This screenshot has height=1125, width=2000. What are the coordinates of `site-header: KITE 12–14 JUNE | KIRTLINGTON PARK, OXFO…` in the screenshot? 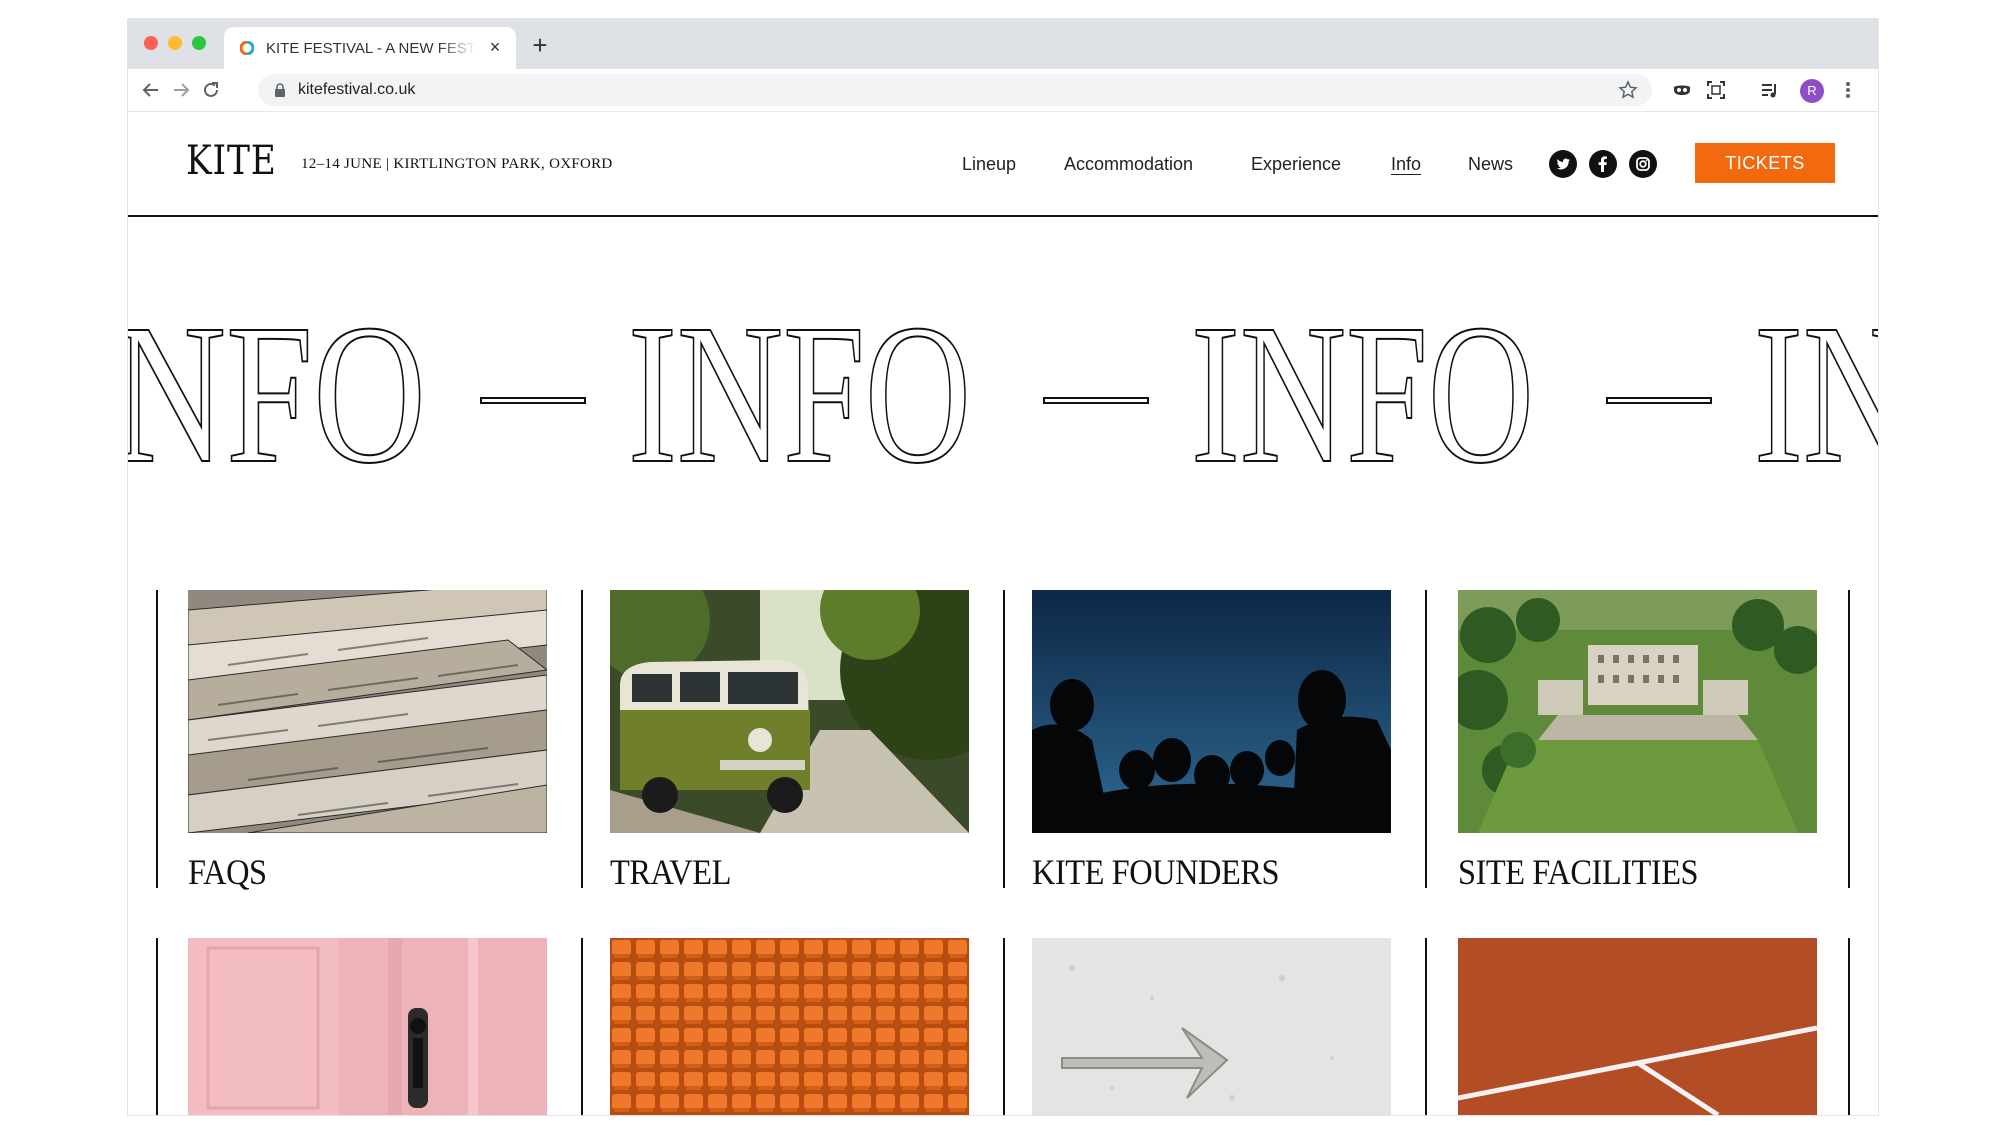 It's located at (1003, 164).